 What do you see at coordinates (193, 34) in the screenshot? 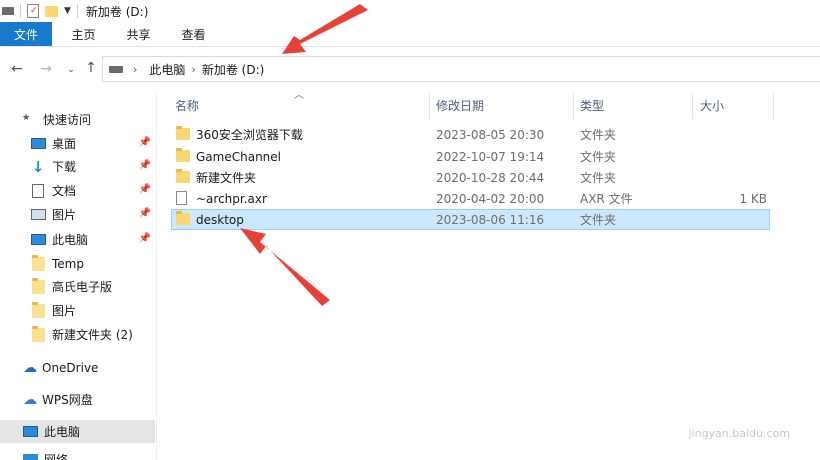
I see `tab-view: 查看` at bounding box center [193, 34].